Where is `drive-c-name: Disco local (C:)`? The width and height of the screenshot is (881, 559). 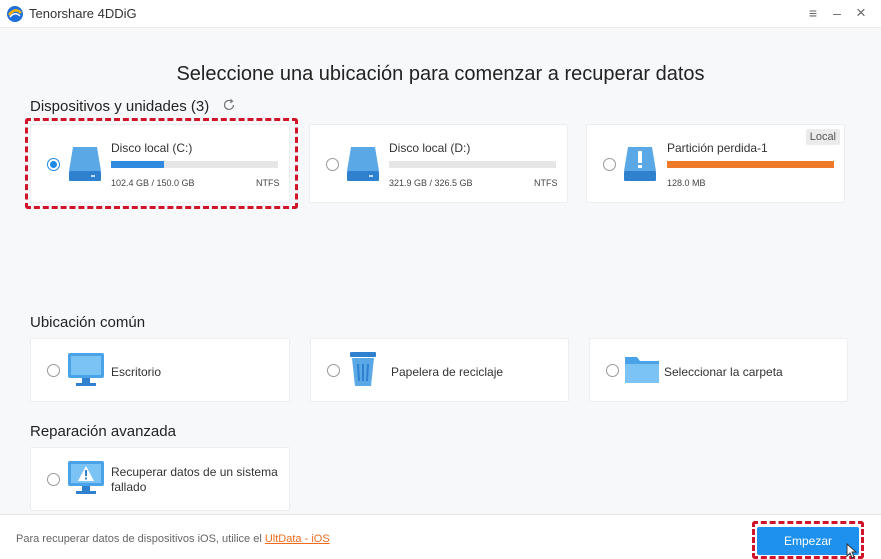 drive-c-name: Disco local (C:) is located at coordinates (152, 148).